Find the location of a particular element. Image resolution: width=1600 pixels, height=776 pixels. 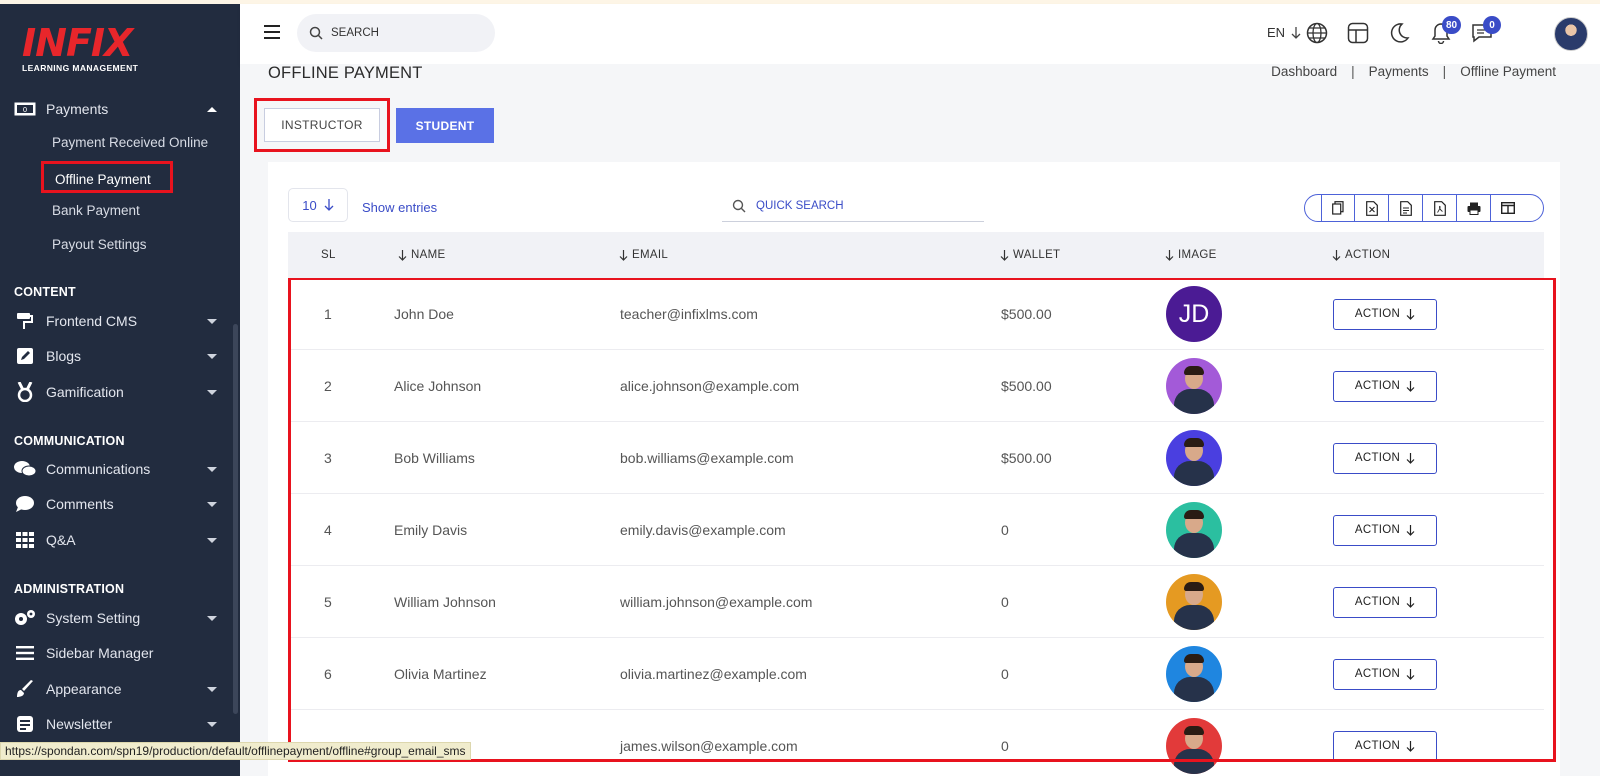

sidebar-heading-administration: ADMINISTRATION is located at coordinates (69, 589).